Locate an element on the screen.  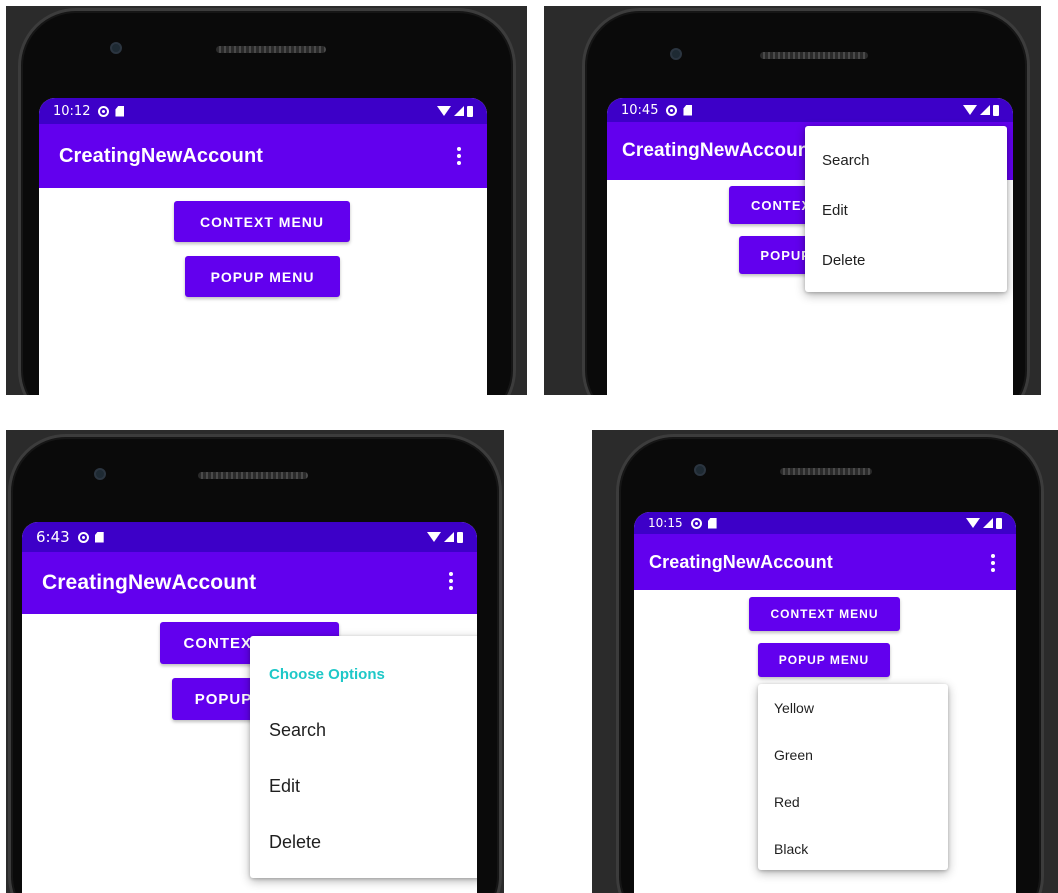
context-menu-item-search: Search is located at coordinates (363, 730).